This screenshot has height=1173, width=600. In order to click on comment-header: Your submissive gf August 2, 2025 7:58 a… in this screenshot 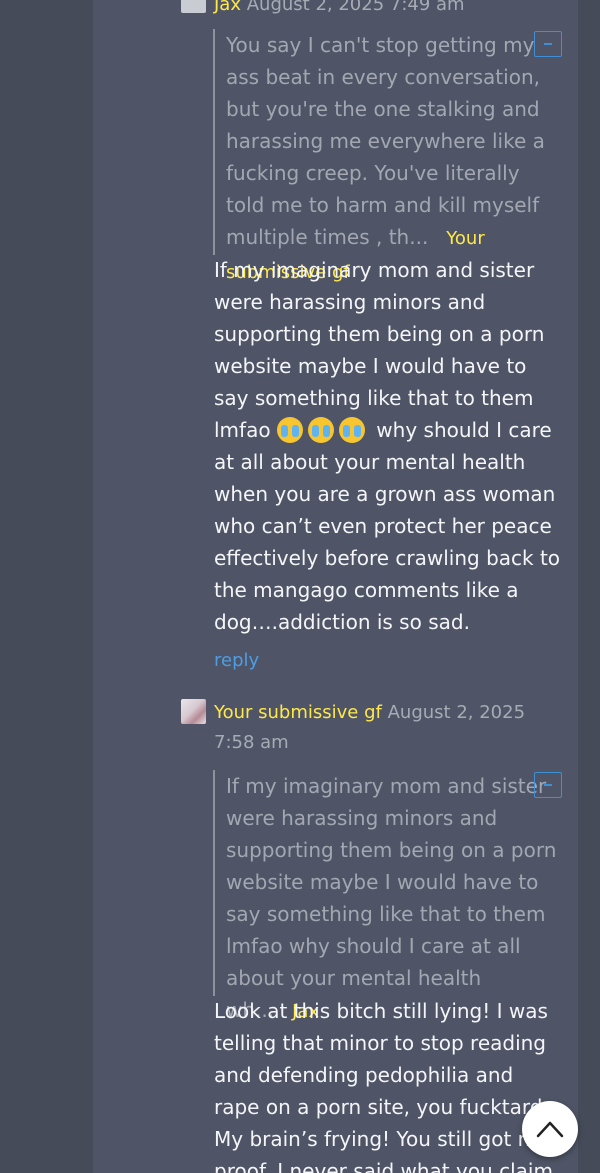, I will do `click(384, 728)`.